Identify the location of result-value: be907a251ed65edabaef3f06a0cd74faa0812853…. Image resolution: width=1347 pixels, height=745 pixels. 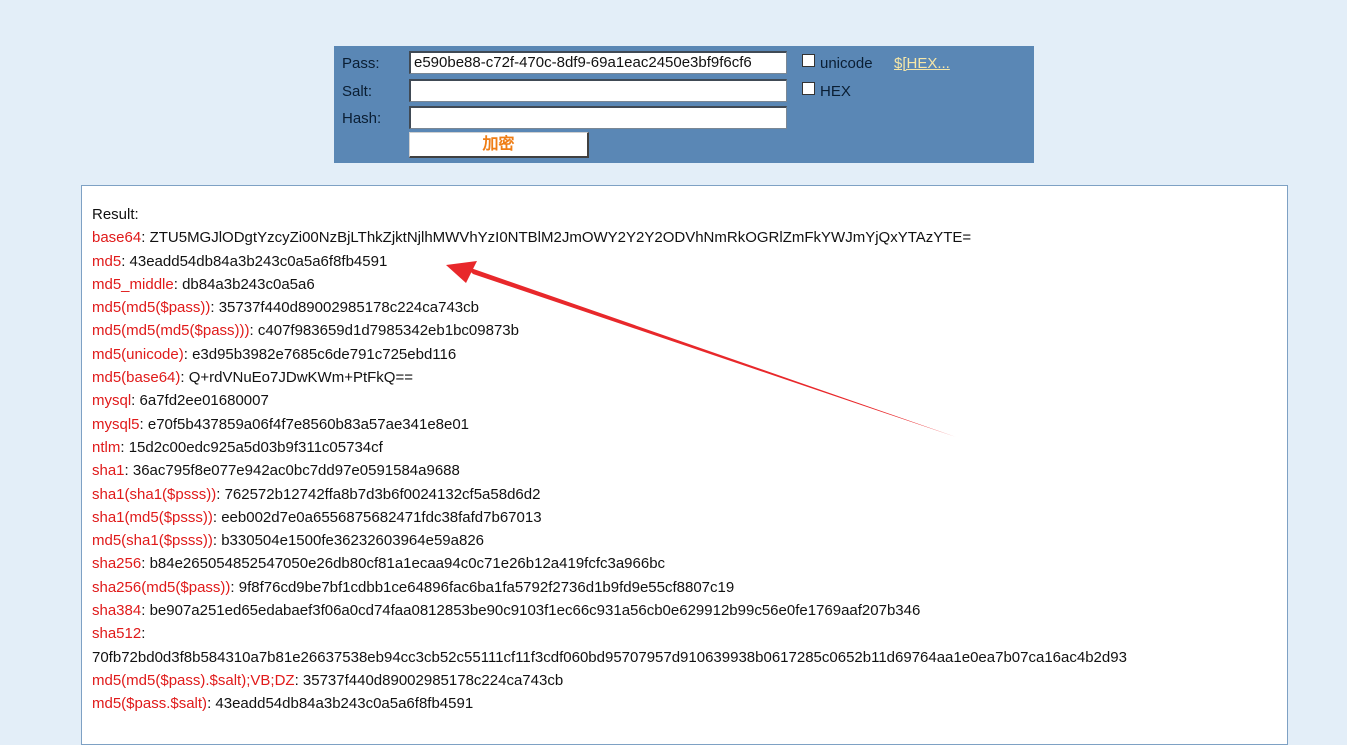
(535, 611).